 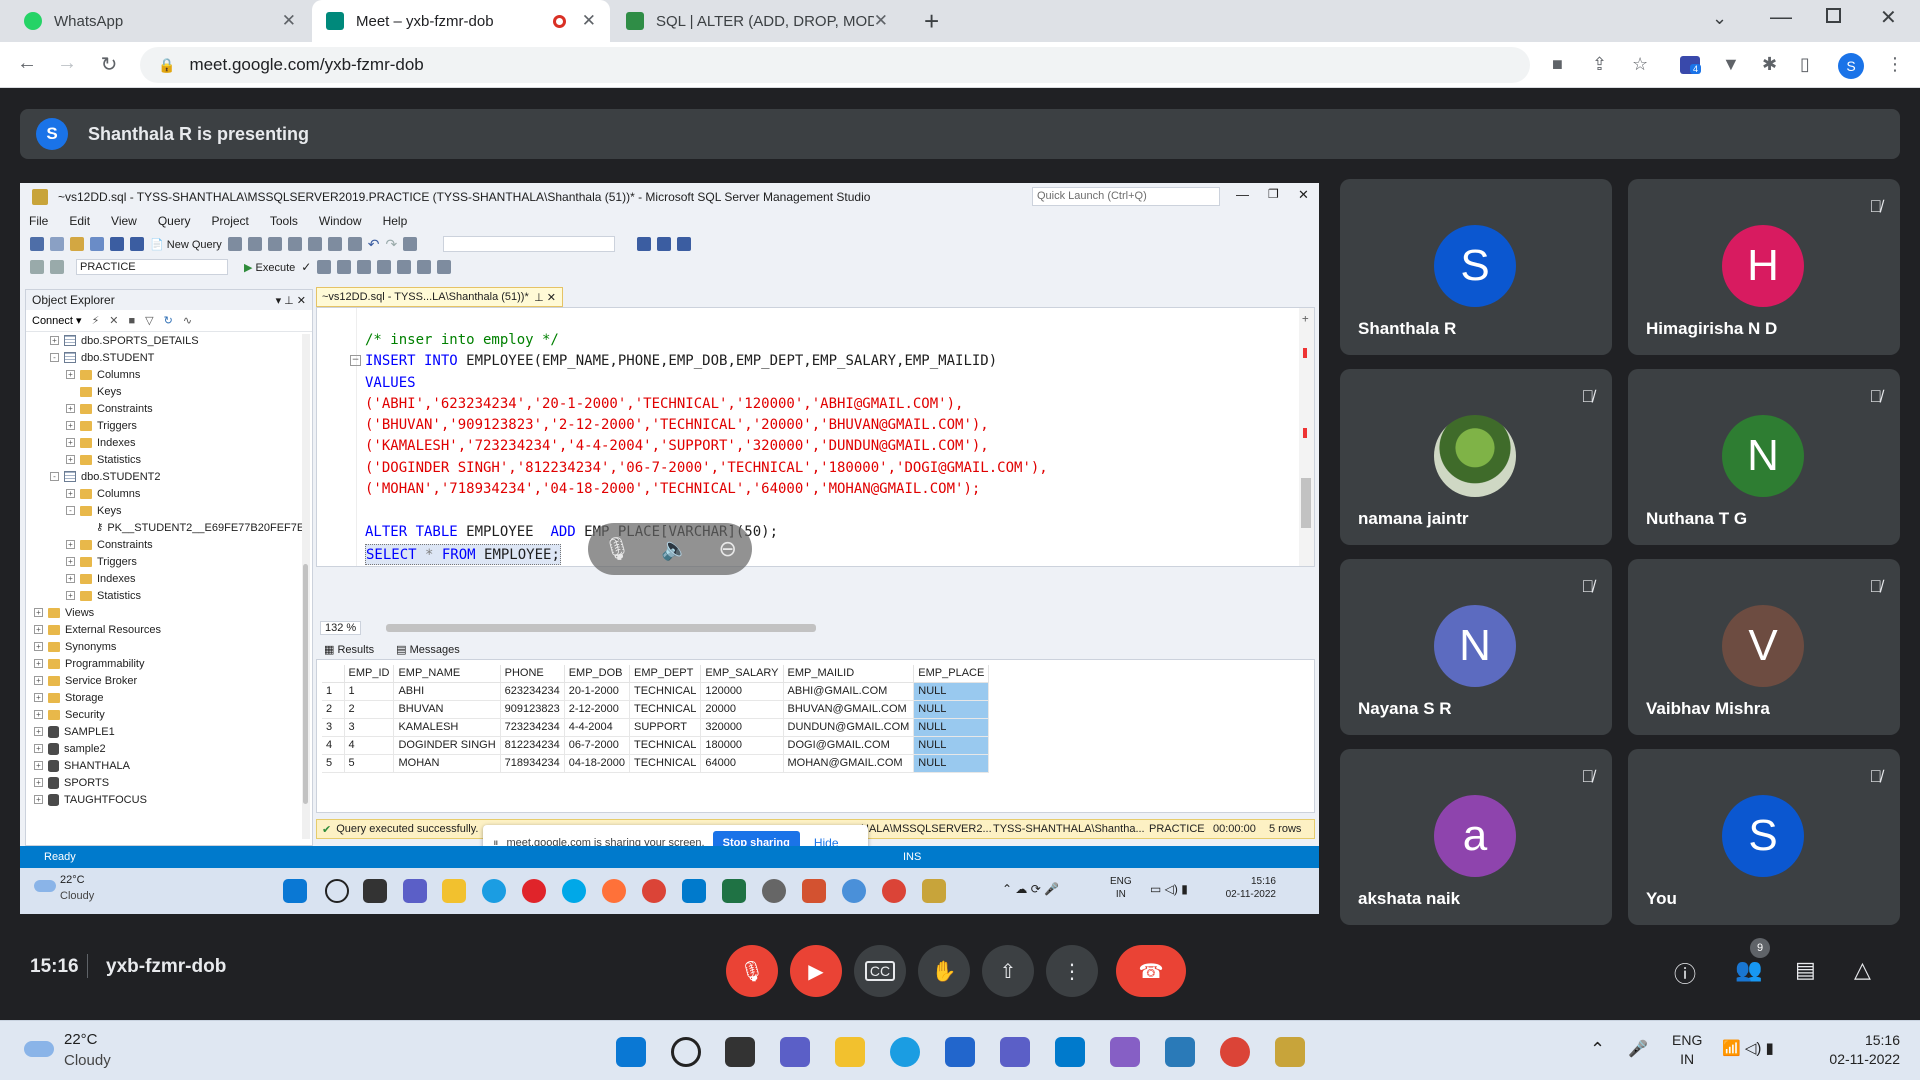 What do you see at coordinates (1862, 970) in the screenshot?
I see `activities-icon: △` at bounding box center [1862, 970].